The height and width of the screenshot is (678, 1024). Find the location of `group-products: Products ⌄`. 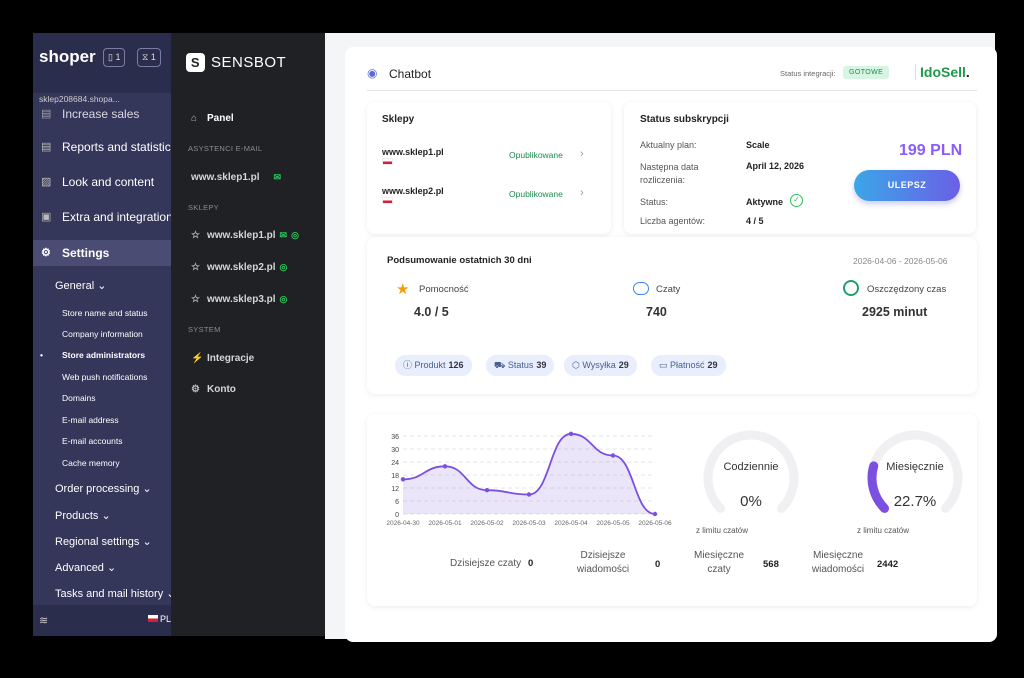

group-products: Products ⌄ is located at coordinates (83, 515).